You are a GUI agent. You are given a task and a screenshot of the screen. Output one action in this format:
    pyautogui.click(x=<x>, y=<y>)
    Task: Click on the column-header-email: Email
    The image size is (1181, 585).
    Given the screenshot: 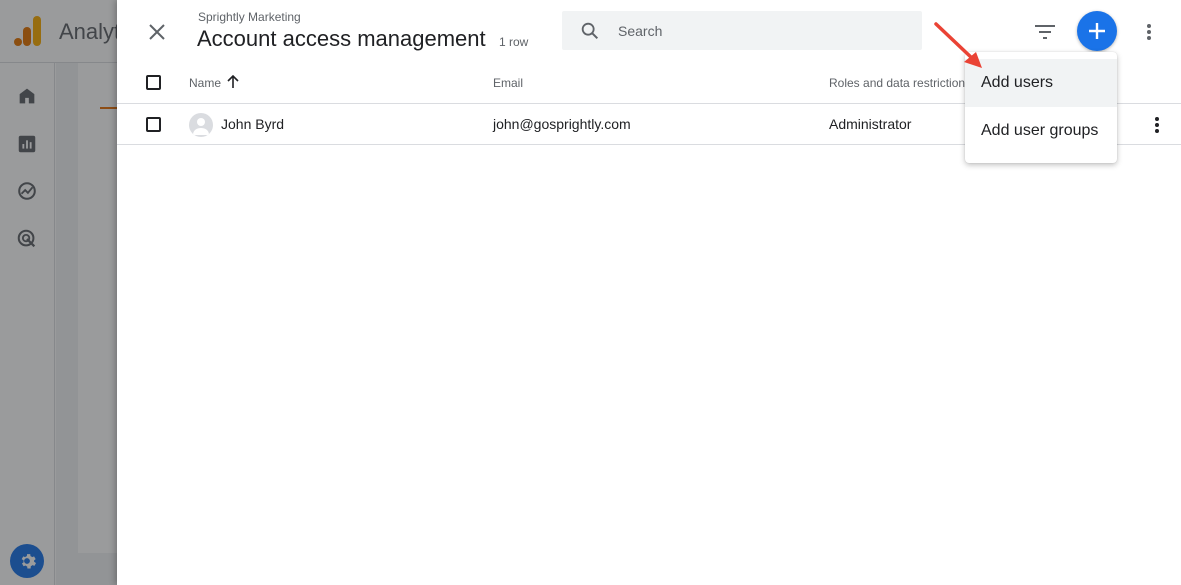 What is the action you would take?
    pyautogui.click(x=508, y=83)
    